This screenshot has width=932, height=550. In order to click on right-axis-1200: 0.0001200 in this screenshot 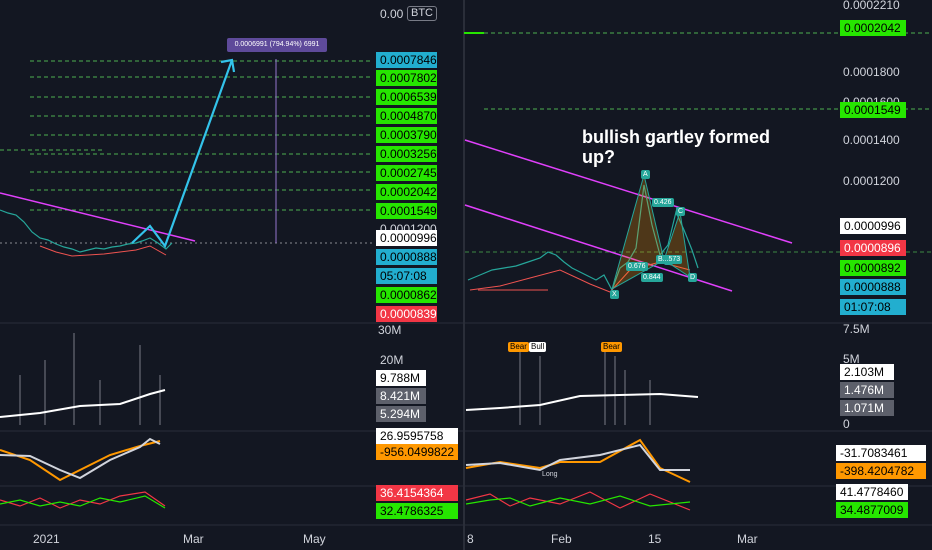, I will do `click(871, 181)`.